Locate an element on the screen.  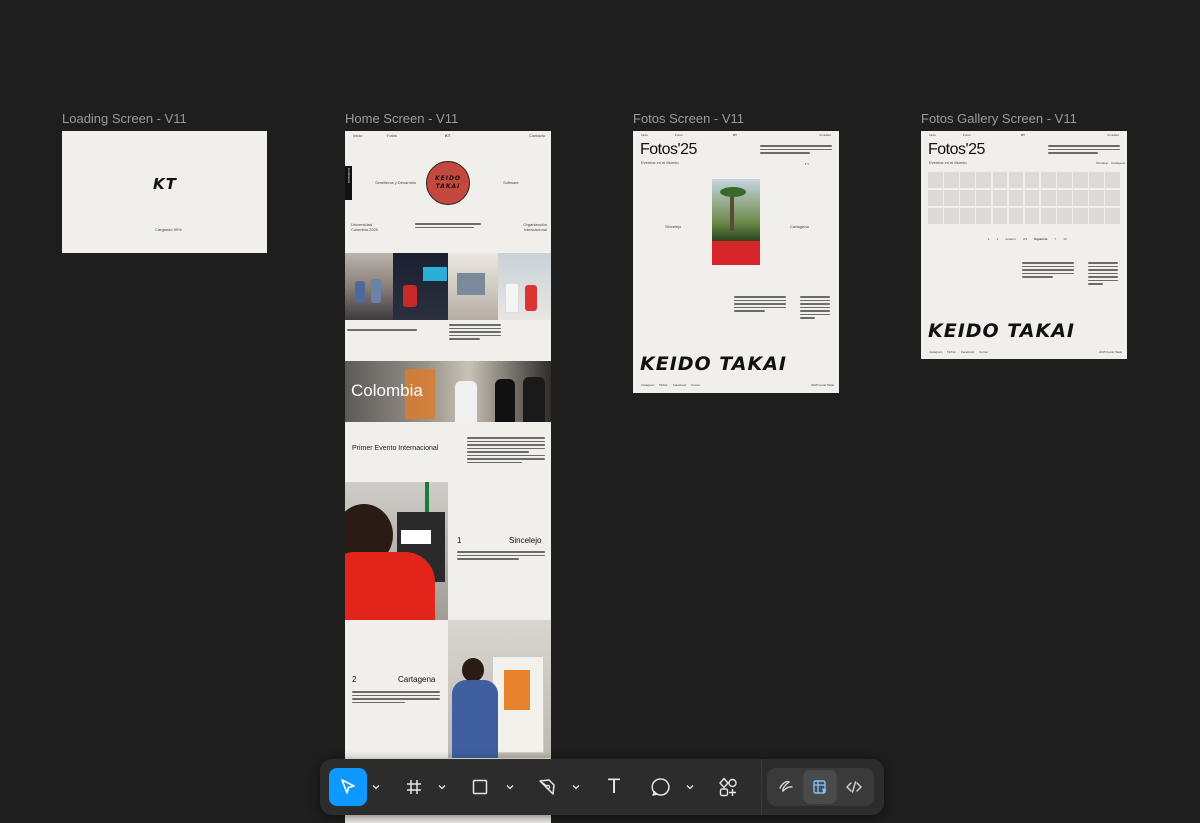
gallery-pager: 1 2 Anterior 3/4 Siguiente 7 10 is located at coordinates (1027, 239).